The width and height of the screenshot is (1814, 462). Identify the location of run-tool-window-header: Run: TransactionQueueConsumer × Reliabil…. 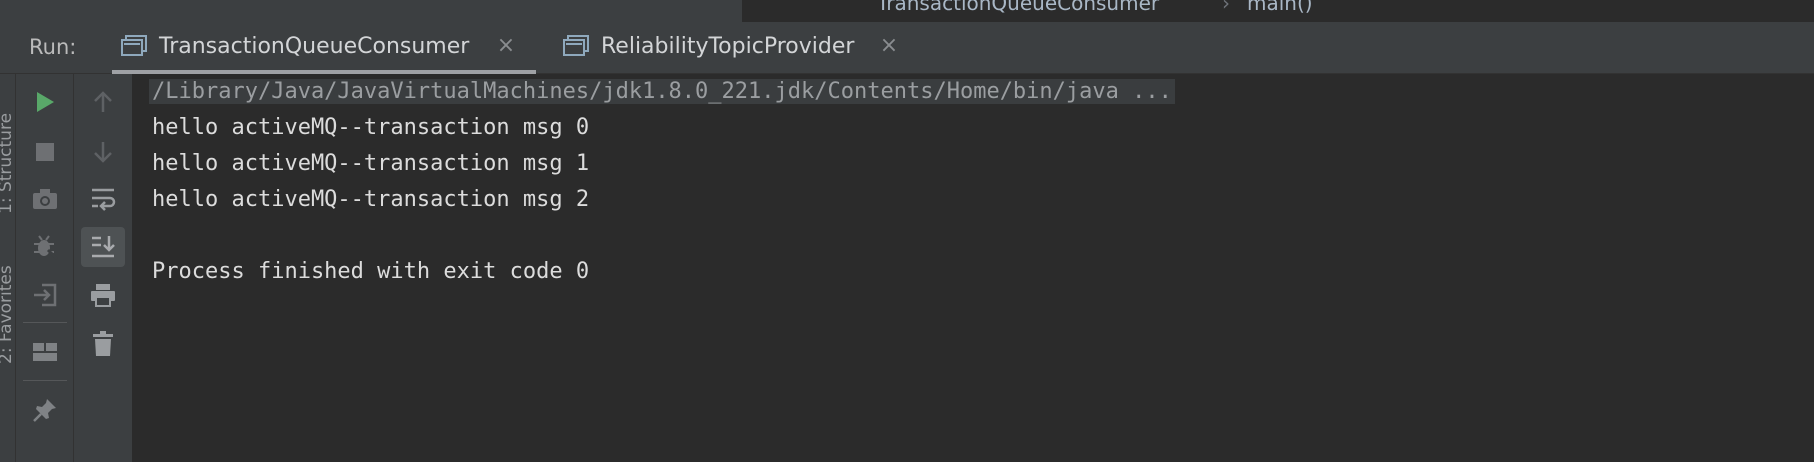
(907, 48).